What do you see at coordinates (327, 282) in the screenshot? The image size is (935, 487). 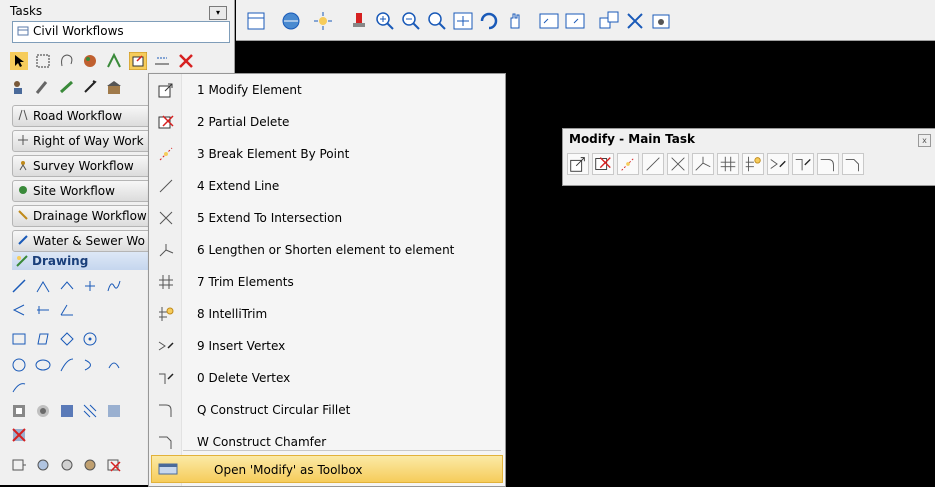 I see `menu-item-trim-elements: 7 Trim Elements` at bounding box center [327, 282].